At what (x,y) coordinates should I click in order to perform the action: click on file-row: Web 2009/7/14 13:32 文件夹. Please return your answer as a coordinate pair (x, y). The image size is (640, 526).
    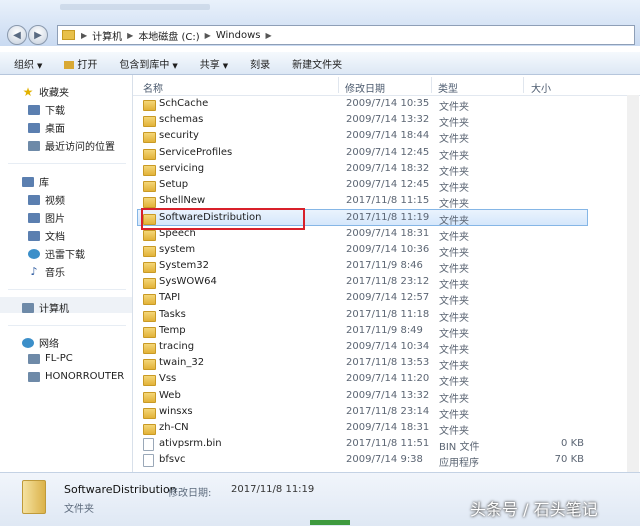
    Looking at the image, I should click on (363, 396).